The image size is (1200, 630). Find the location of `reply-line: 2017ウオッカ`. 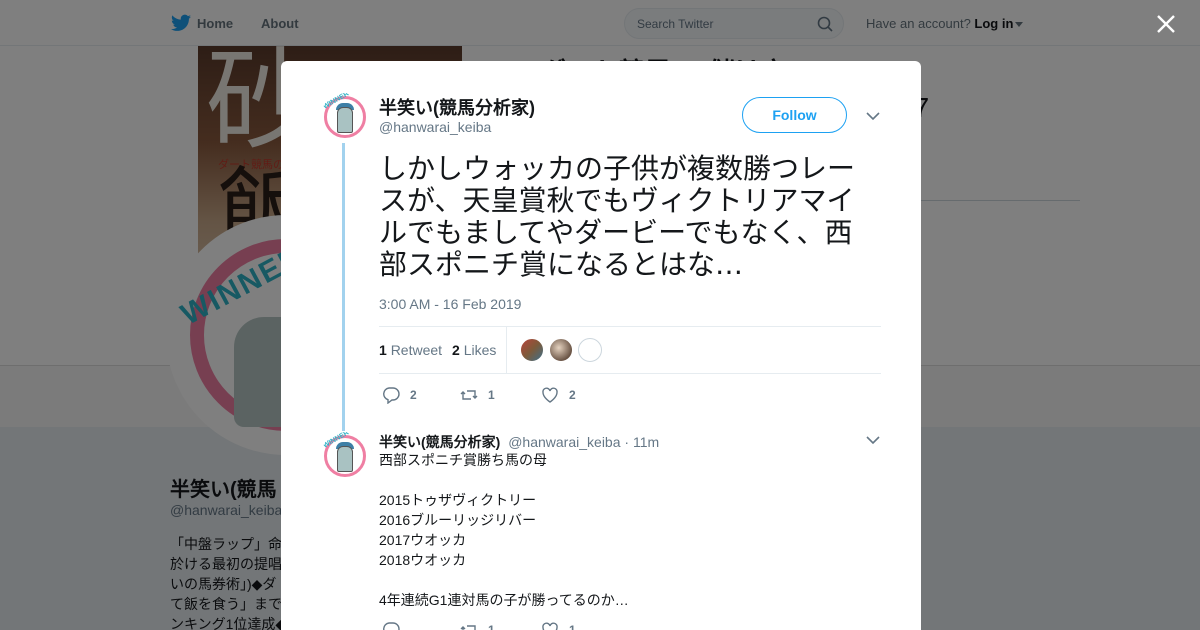

reply-line: 2017ウオッカ is located at coordinates (423, 540).